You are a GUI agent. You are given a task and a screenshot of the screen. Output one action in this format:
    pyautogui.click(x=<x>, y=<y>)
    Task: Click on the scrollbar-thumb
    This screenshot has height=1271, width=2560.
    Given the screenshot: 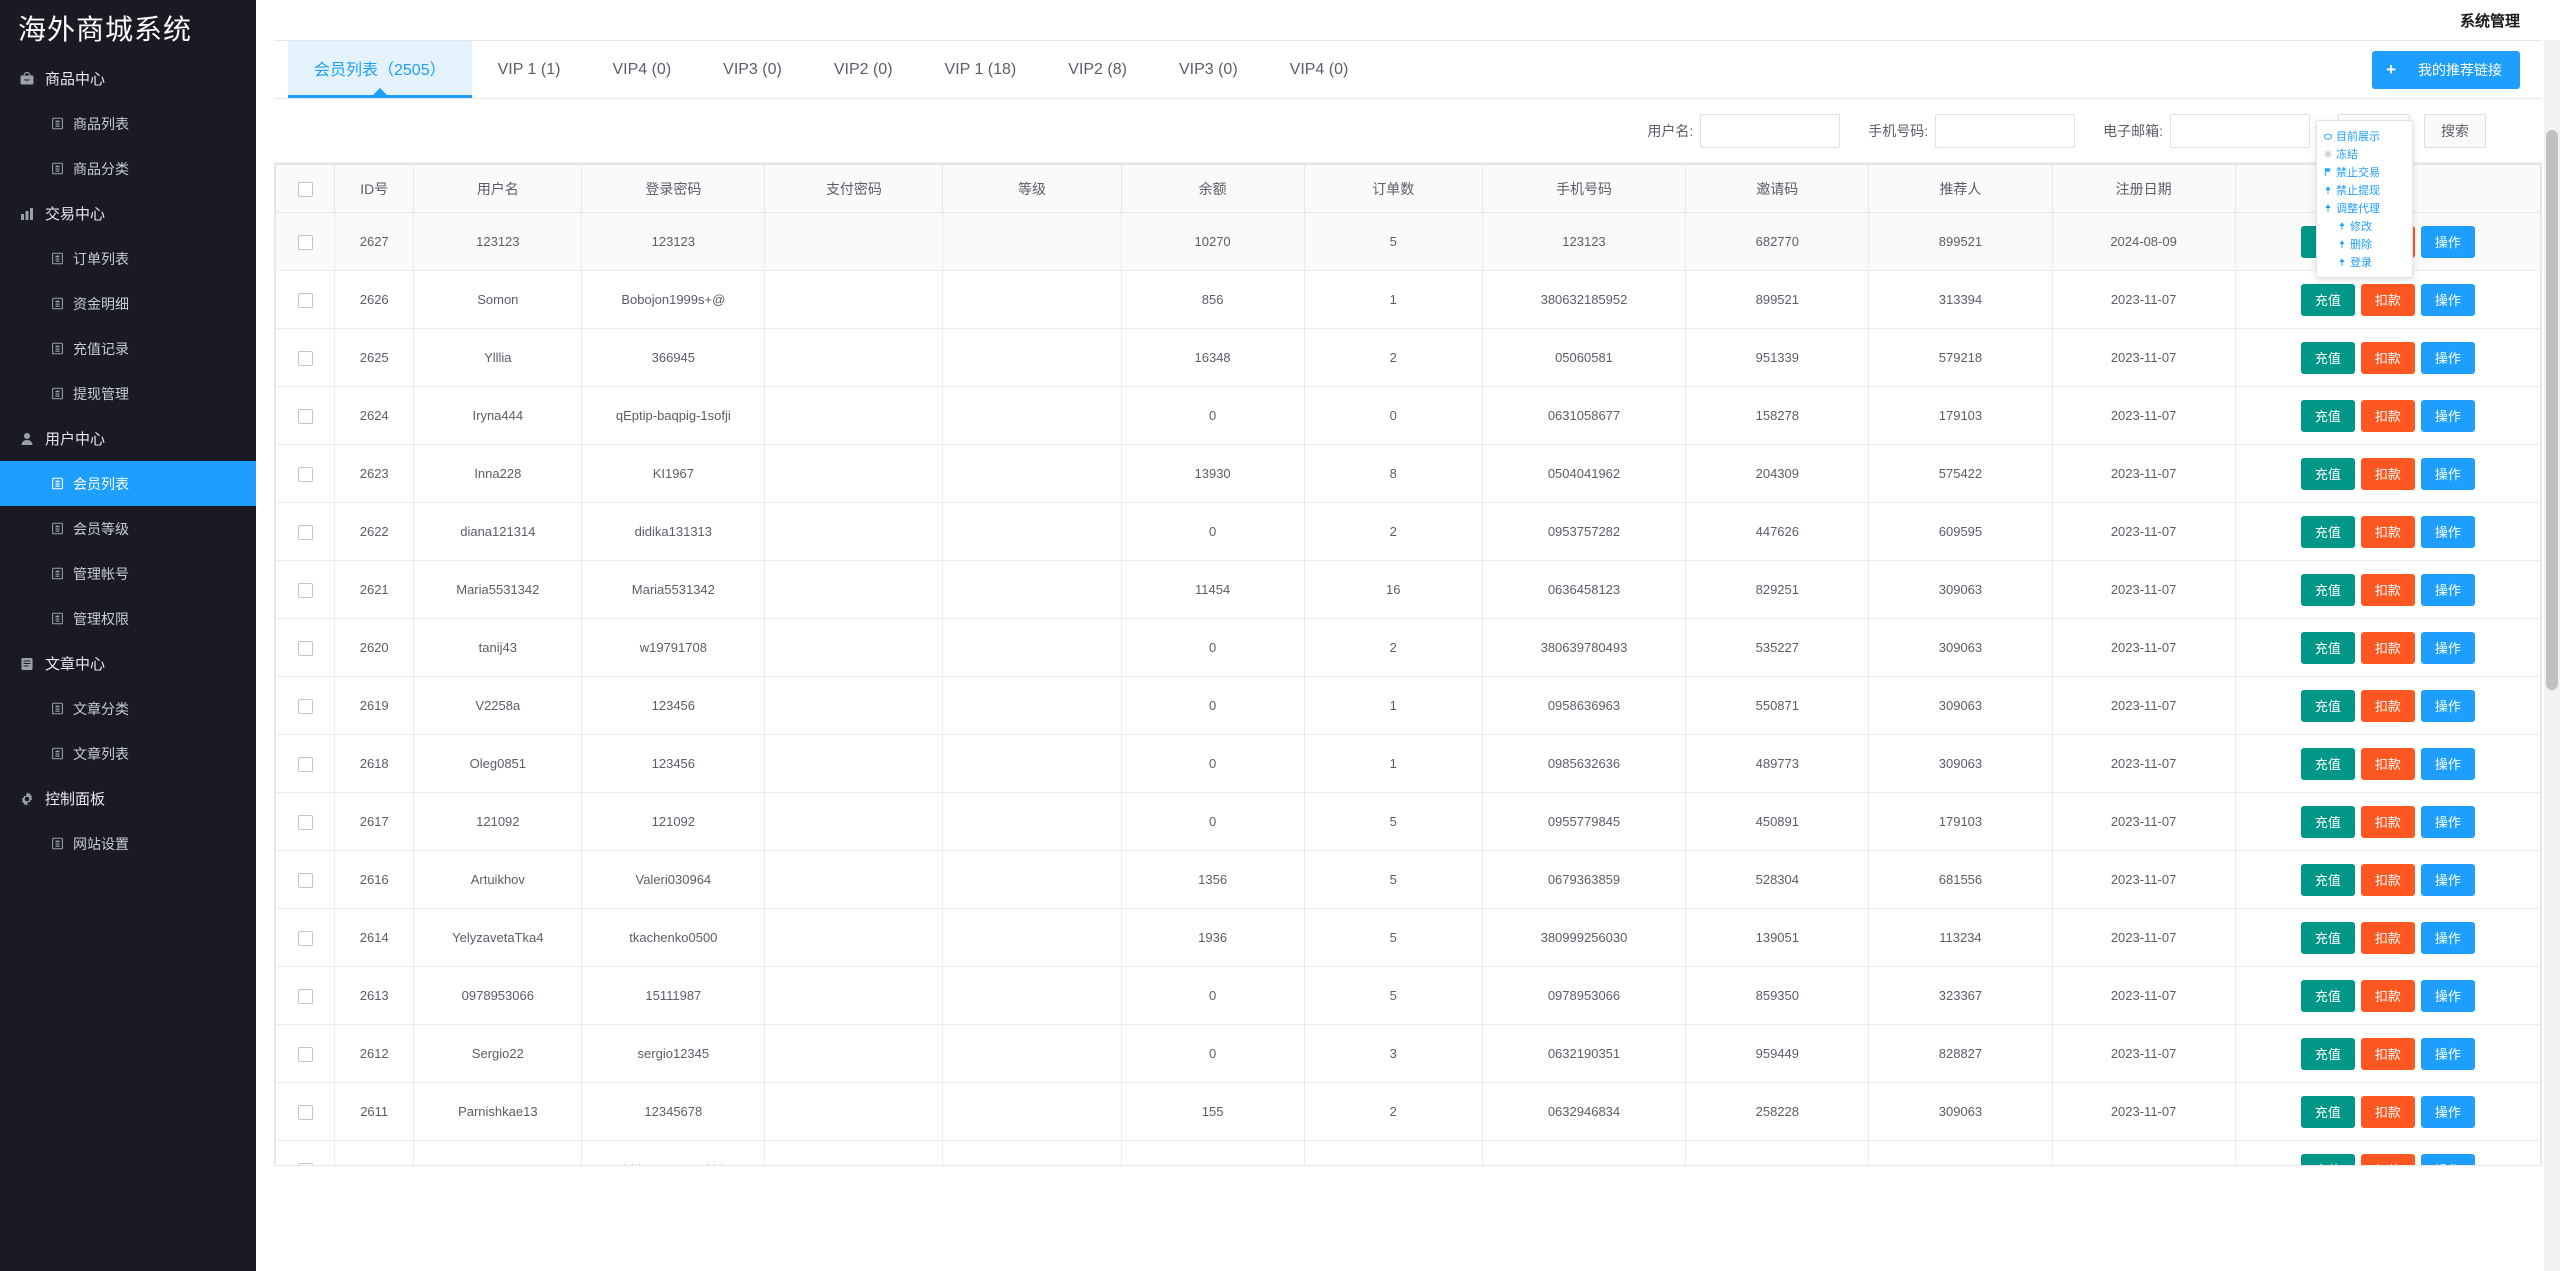 What is the action you would take?
    pyautogui.click(x=2552, y=410)
    